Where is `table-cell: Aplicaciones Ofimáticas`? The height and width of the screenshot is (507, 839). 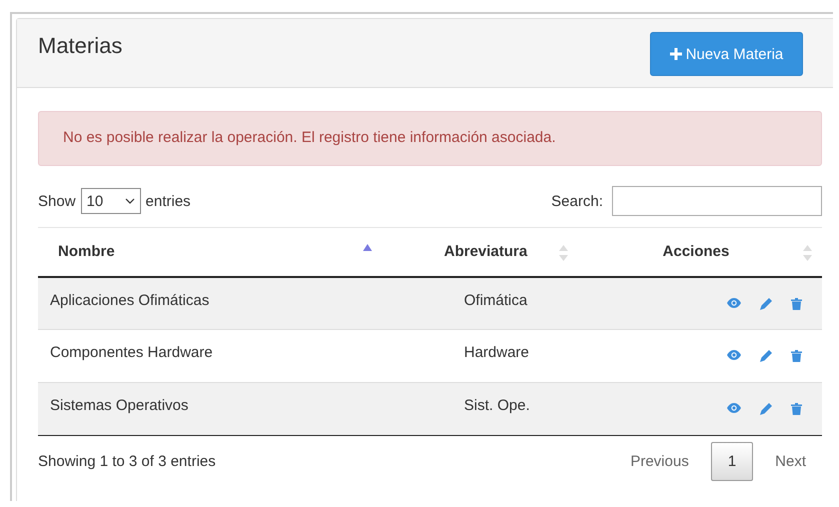 table-cell: Aplicaciones Ofimáticas is located at coordinates (218, 303).